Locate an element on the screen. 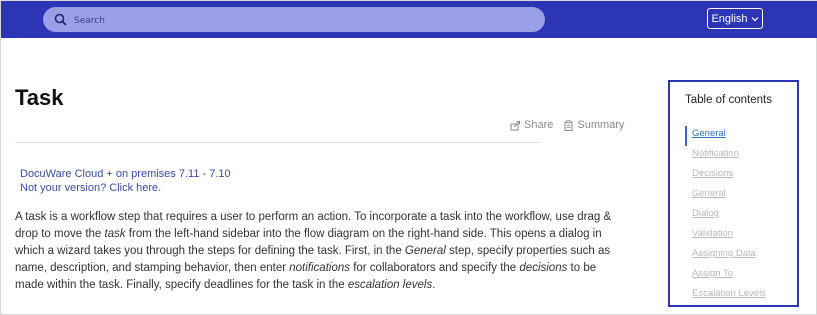  body-emphasis: General is located at coordinates (425, 251).